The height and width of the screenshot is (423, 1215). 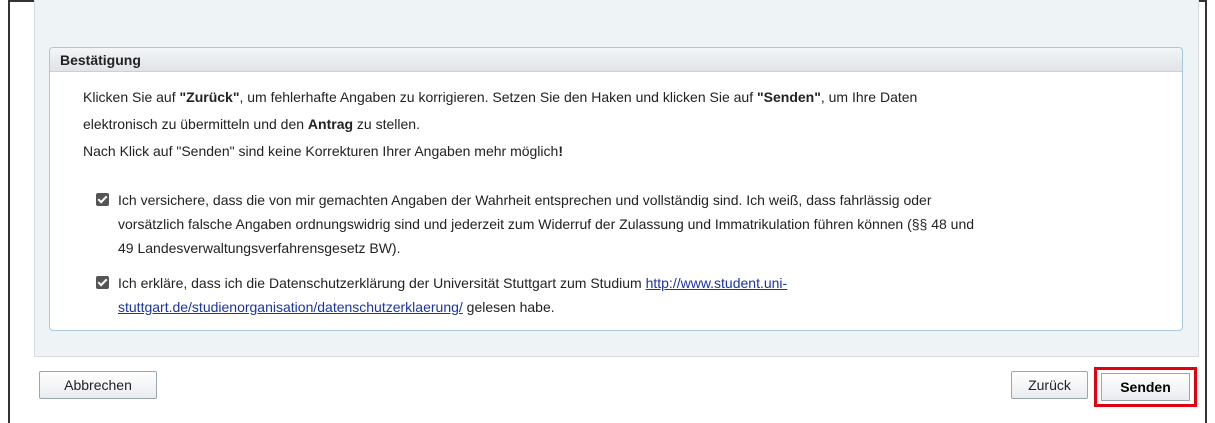 What do you see at coordinates (102, 199) in the screenshot?
I see `truth-checkbox` at bounding box center [102, 199].